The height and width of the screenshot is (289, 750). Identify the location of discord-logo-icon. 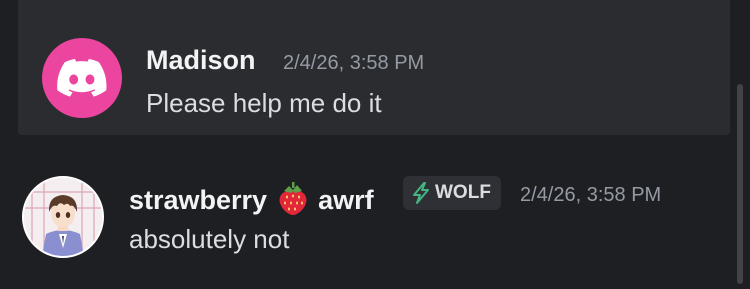
(82, 78).